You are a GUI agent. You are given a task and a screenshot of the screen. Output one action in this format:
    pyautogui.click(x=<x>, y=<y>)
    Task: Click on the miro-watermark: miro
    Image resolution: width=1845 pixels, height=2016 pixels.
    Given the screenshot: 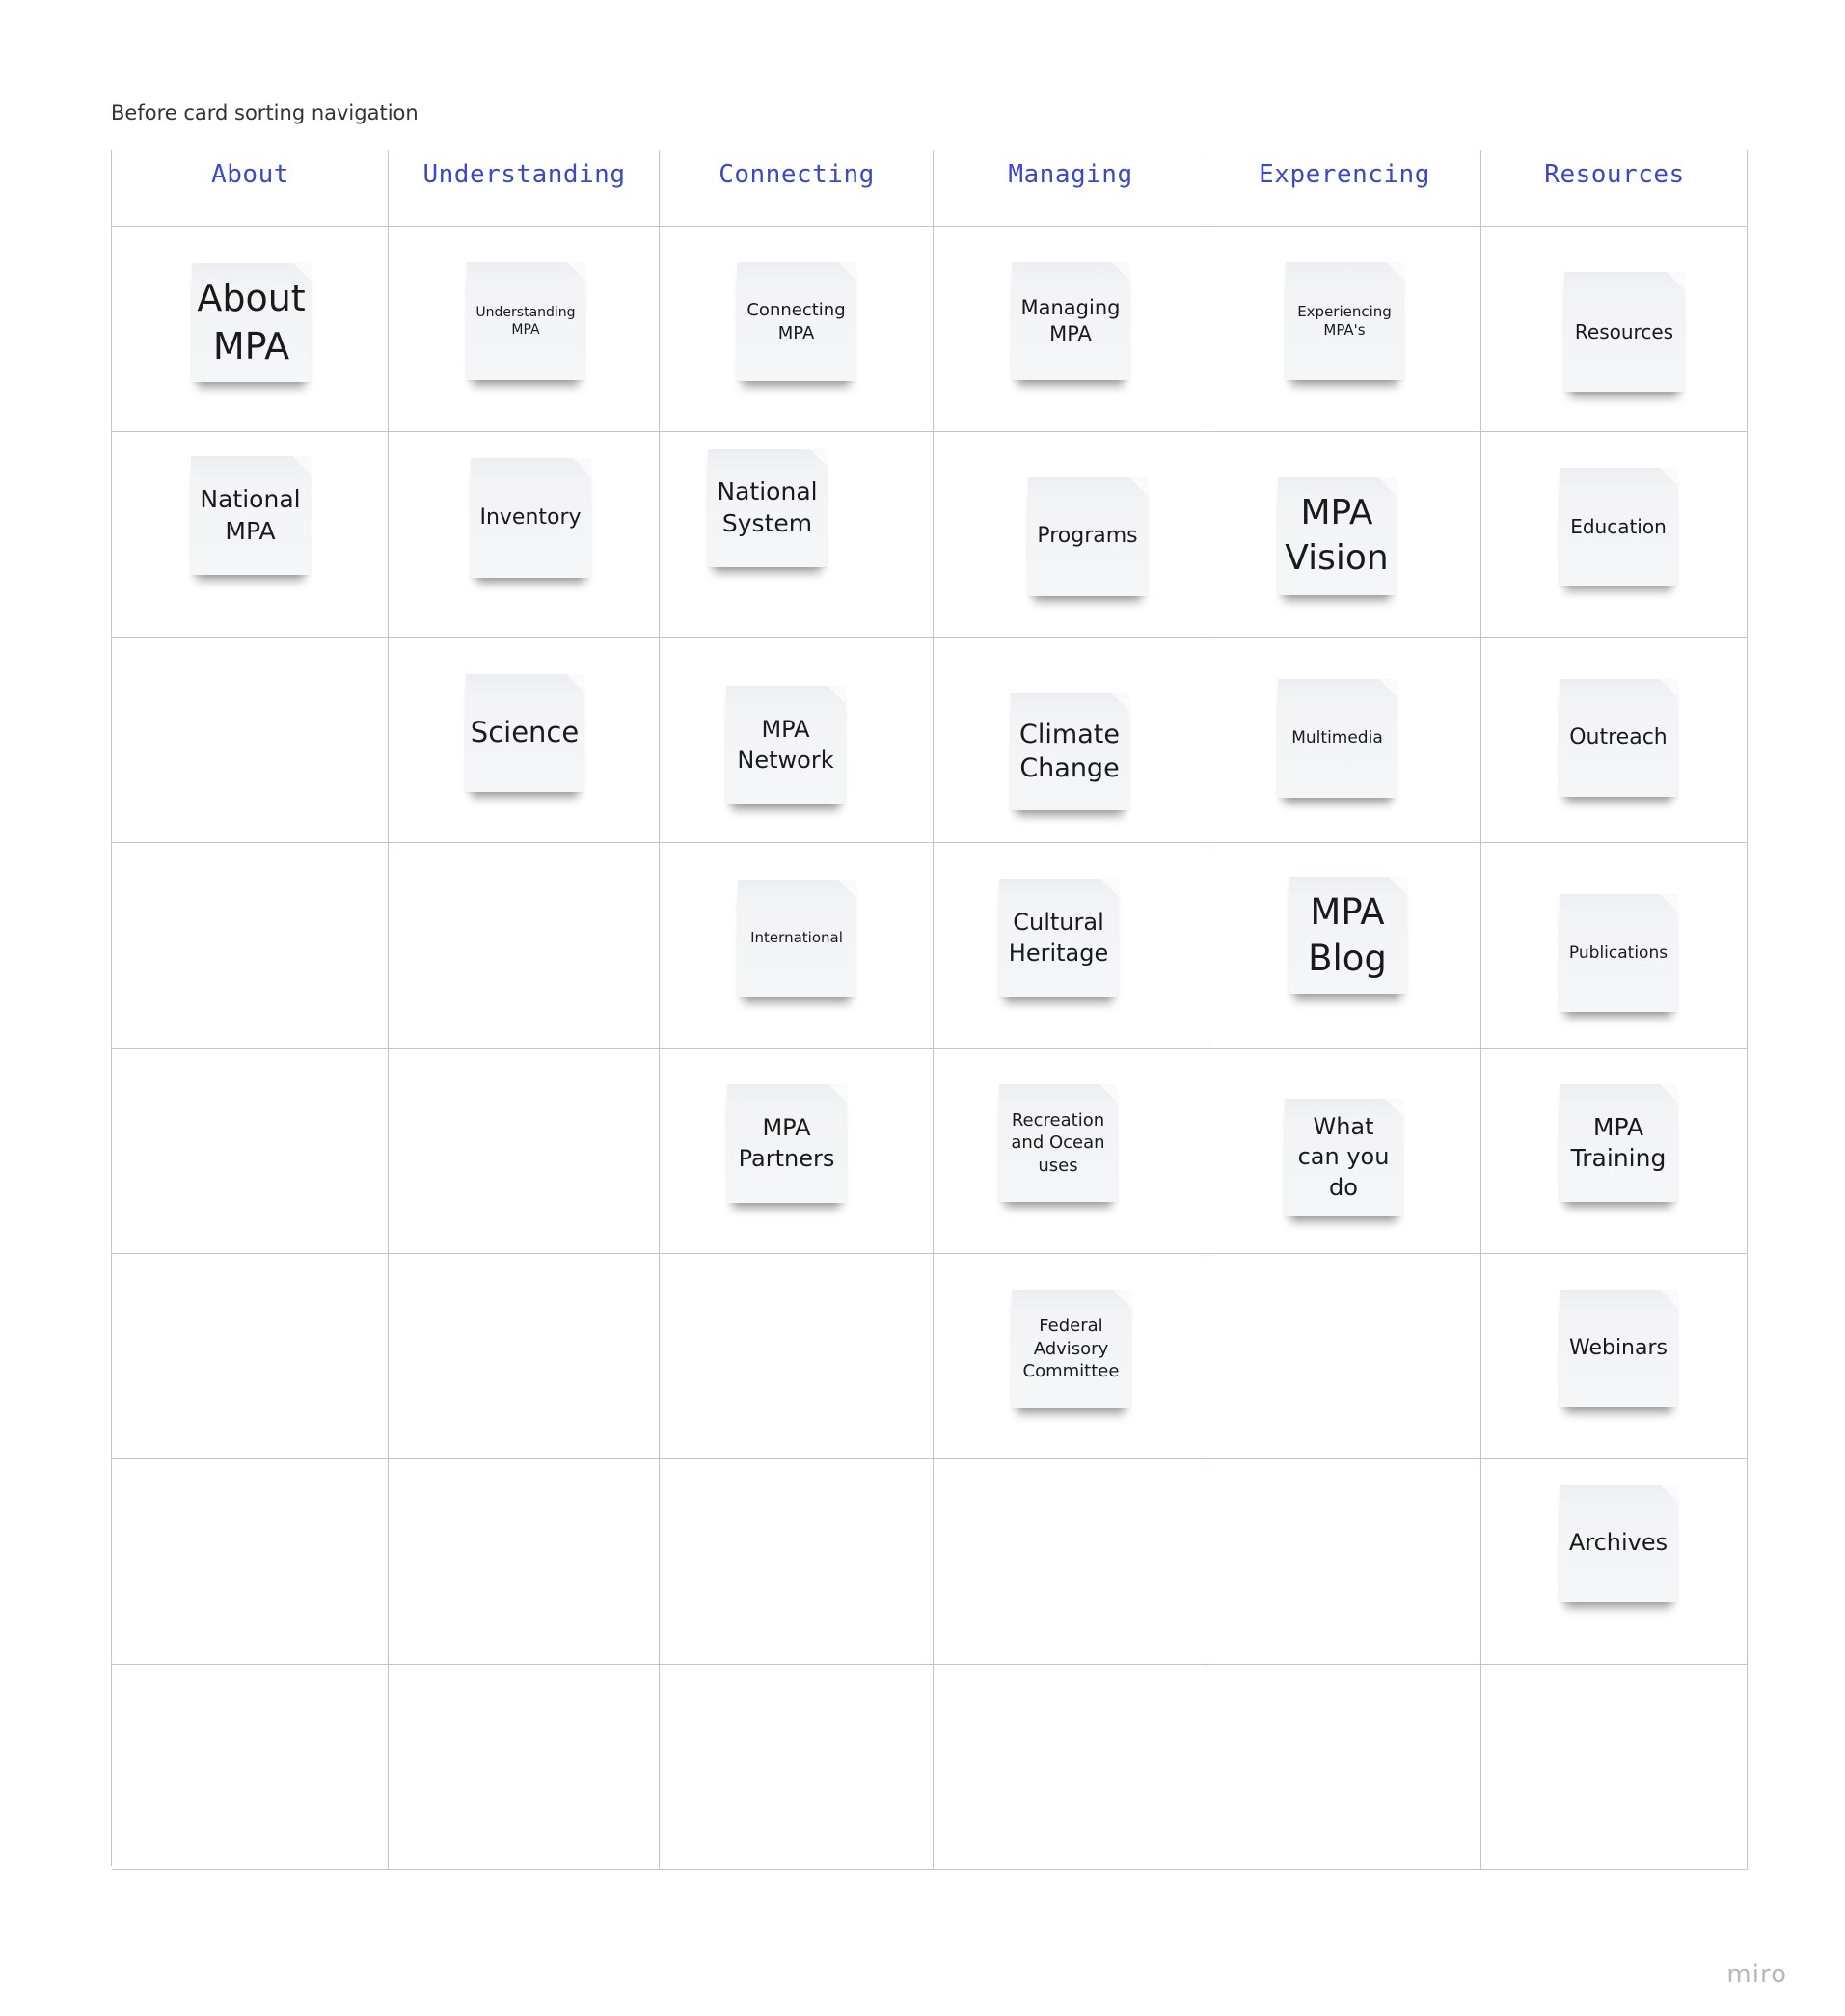 What is the action you would take?
    pyautogui.click(x=1756, y=1974)
    